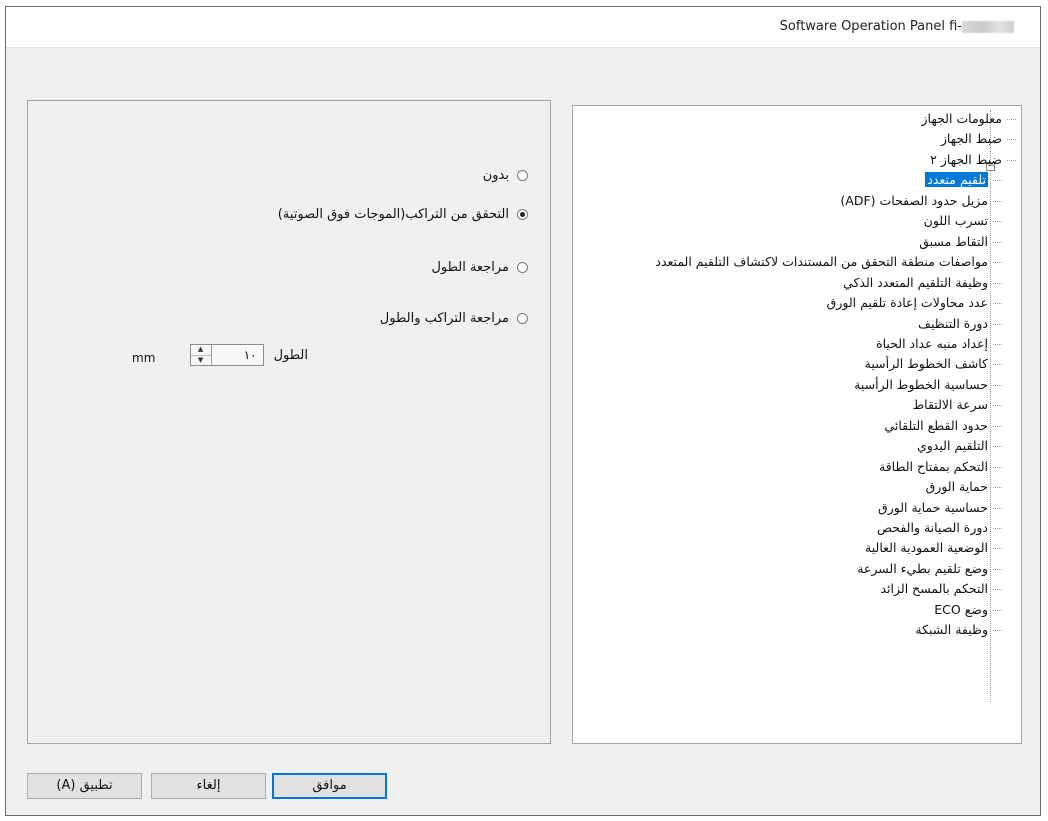 The width and height of the screenshot is (1048, 821). What do you see at coordinates (915, 282) in the screenshot?
I see `tree-item-label: وظيفة التلقيم المتعدد الذكي` at bounding box center [915, 282].